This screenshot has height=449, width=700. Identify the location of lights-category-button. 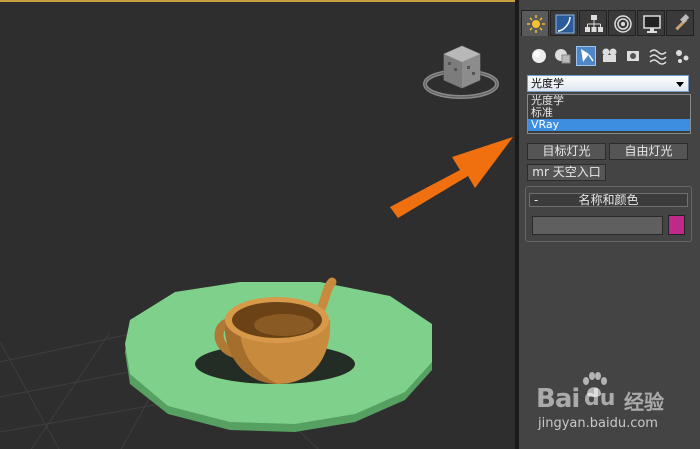
(586, 56).